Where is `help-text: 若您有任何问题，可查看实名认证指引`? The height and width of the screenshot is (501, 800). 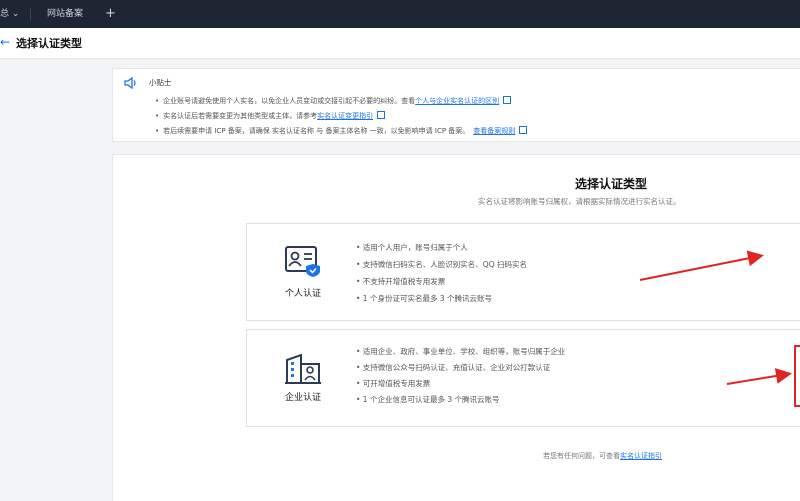
help-text: 若您有任何问题，可查看实名认证指引 is located at coordinates (602, 456).